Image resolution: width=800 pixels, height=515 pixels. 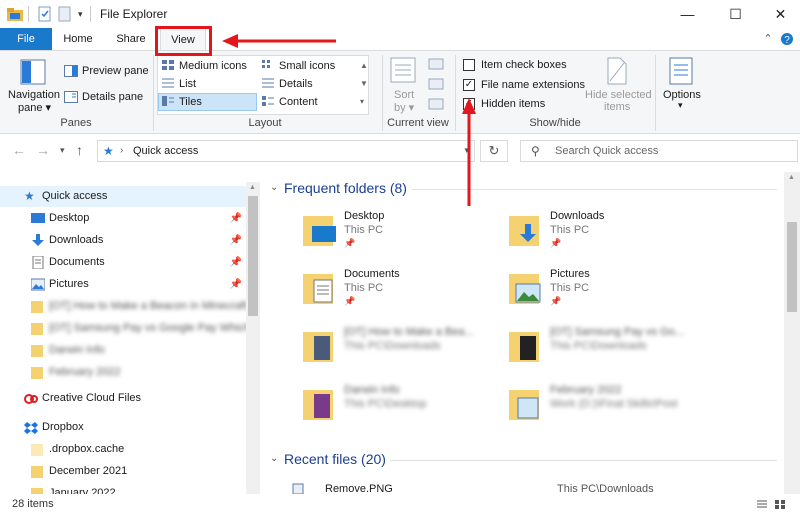 I want to click on details-icon, so click(x=268, y=83).